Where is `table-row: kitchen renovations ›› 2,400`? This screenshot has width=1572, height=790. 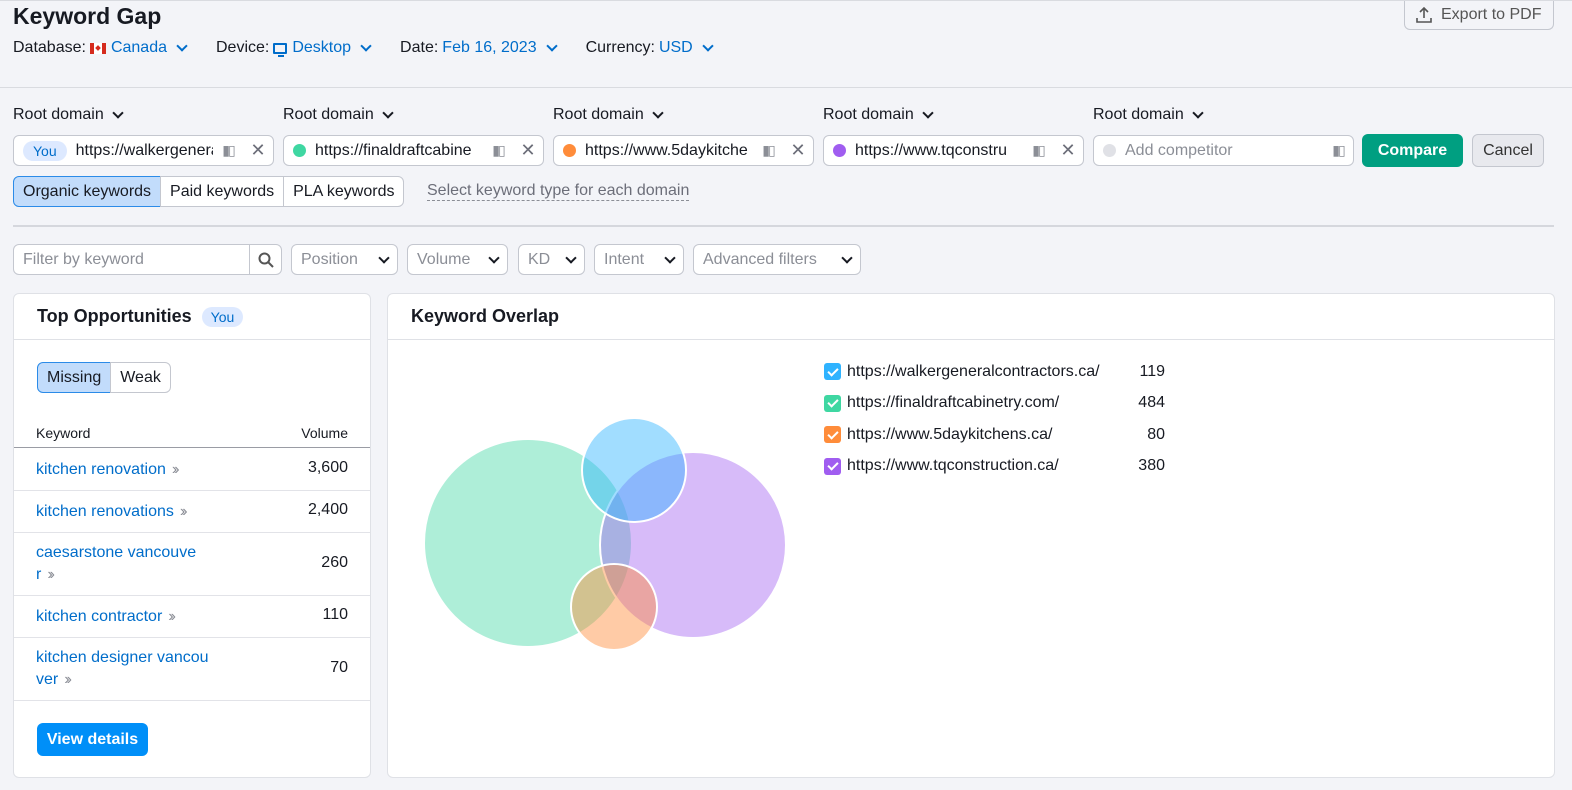 table-row: kitchen renovations ›› 2,400 is located at coordinates (192, 512).